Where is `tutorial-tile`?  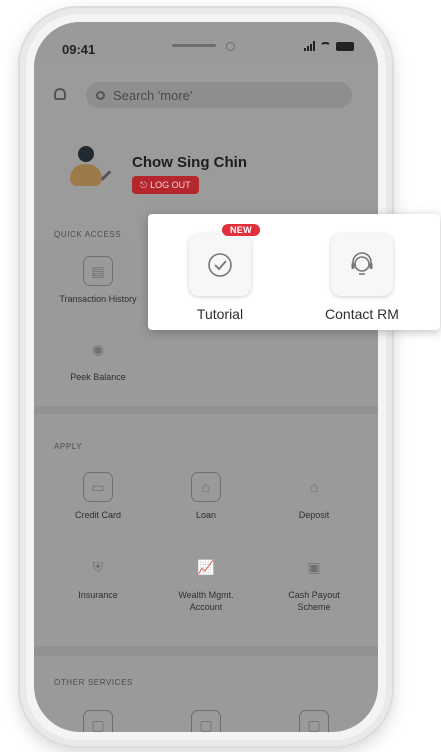
tutorial-tile is located at coordinates (220, 265).